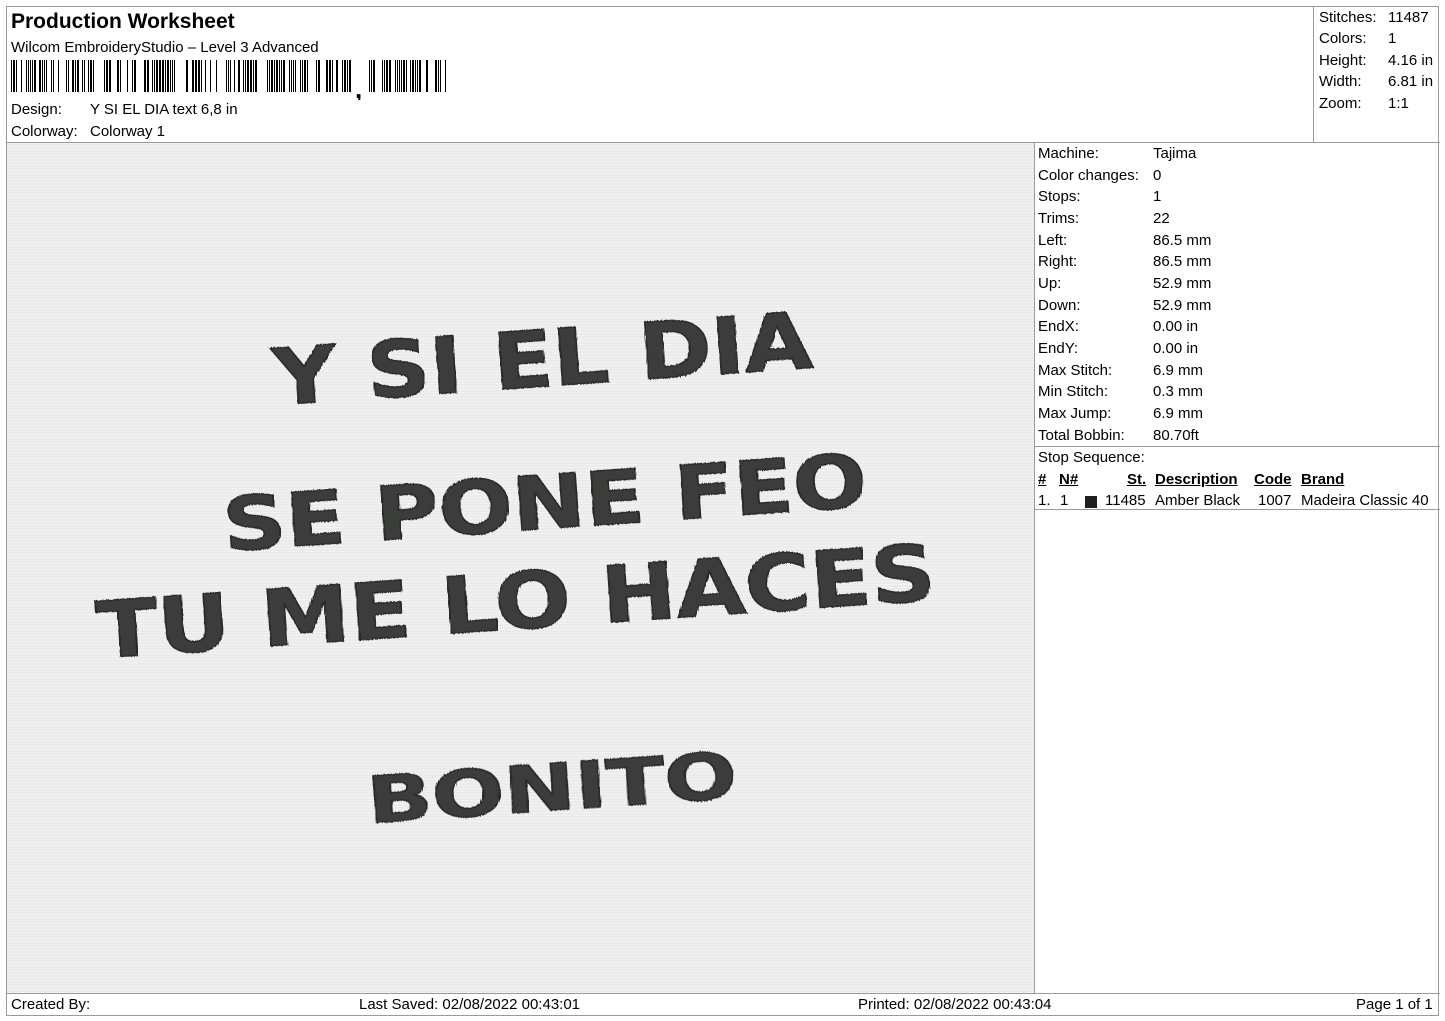  What do you see at coordinates (1394, 1004) in the screenshot?
I see `page-number: Page 1 of 1` at bounding box center [1394, 1004].